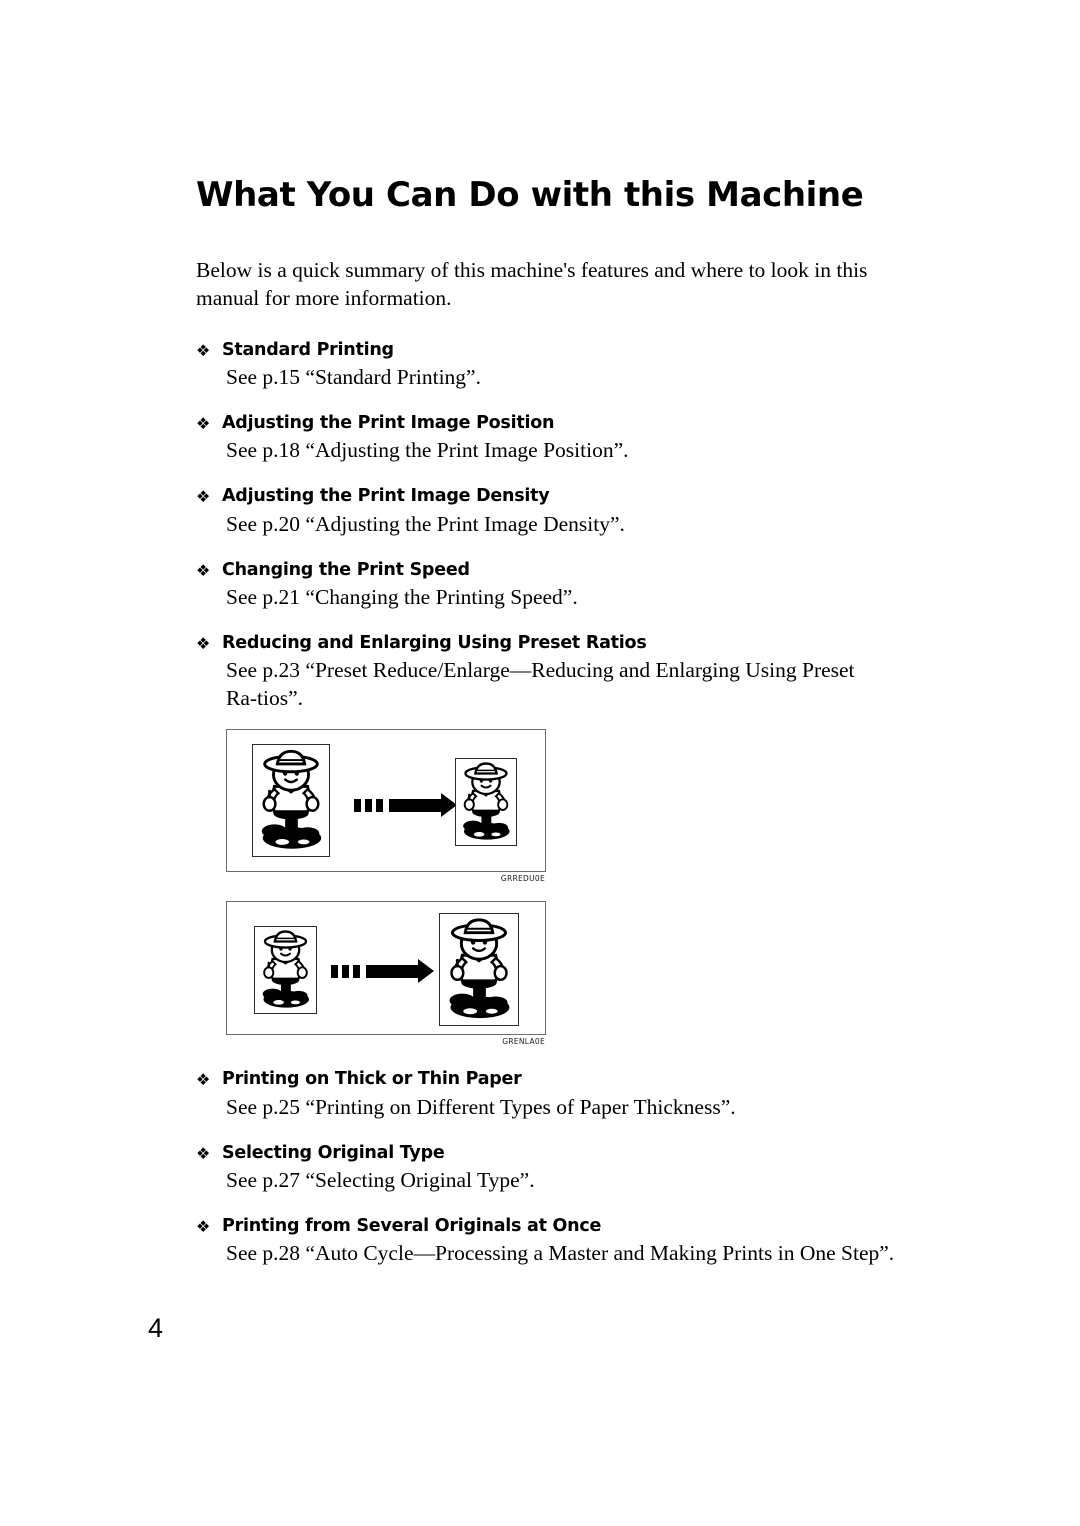  I want to click on feature-heading: ❖ Selecting Original Type, so click(544, 1153).